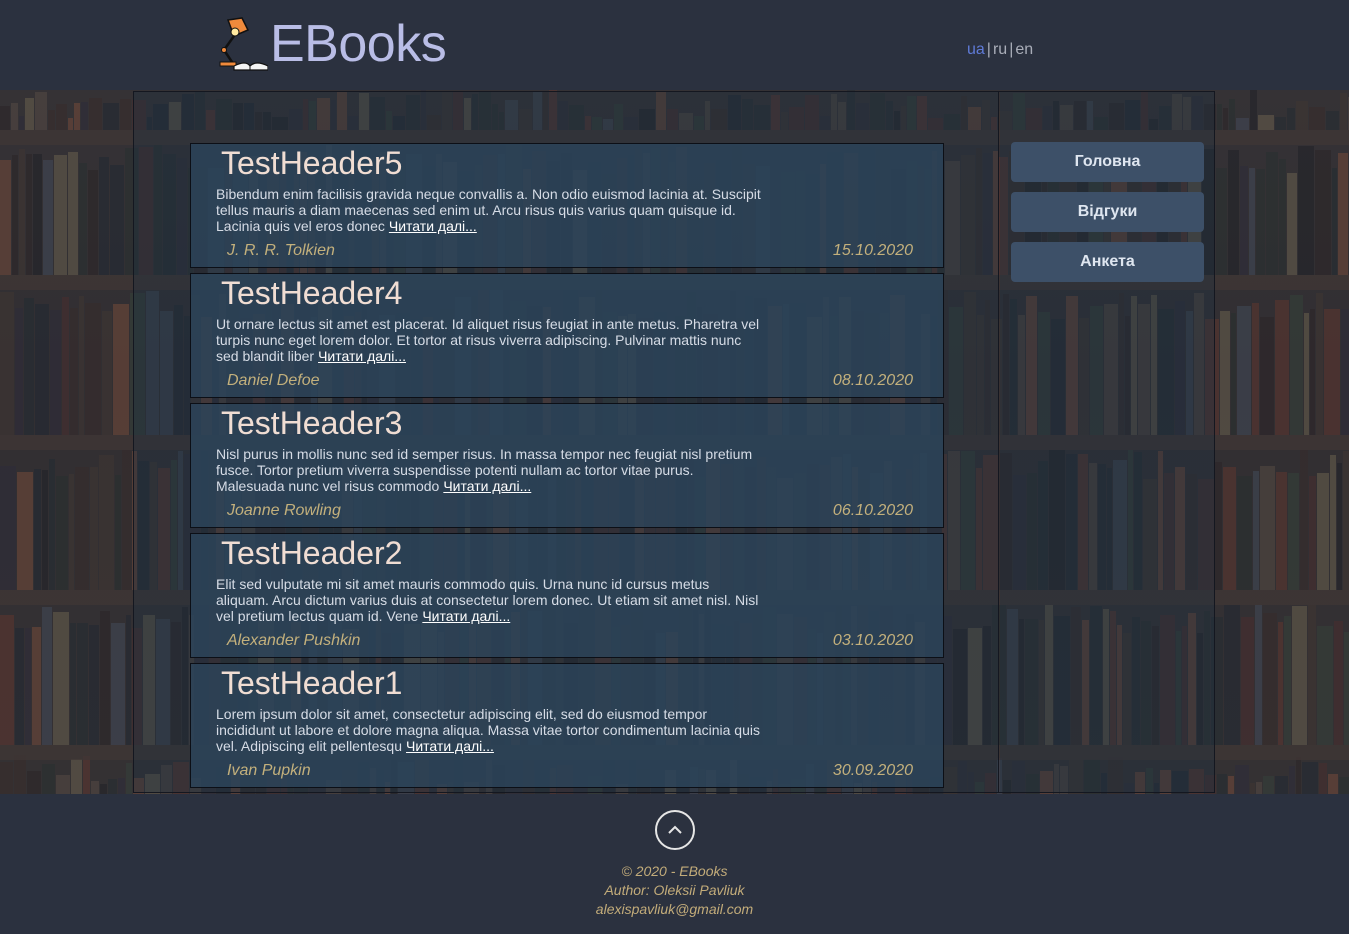  What do you see at coordinates (872, 380) in the screenshot?
I see `post-date: 08.10.2020` at bounding box center [872, 380].